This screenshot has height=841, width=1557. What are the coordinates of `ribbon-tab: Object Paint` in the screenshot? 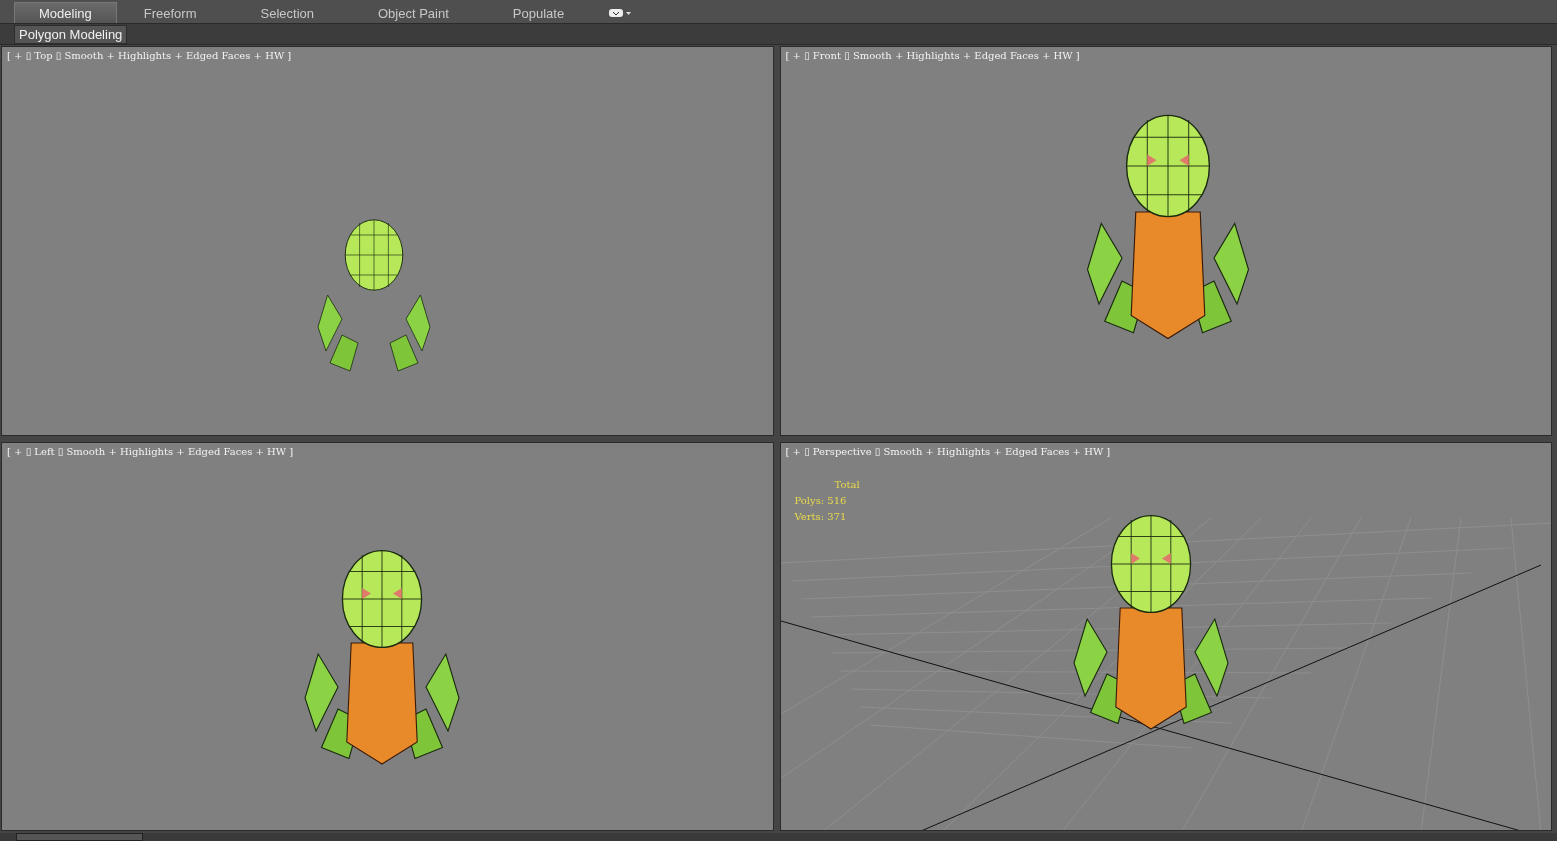 It's located at (413, 12).